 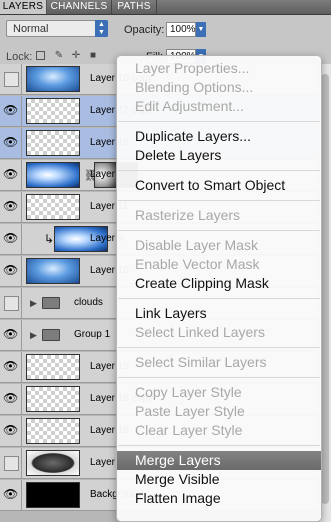 What do you see at coordinates (189, 430) in the screenshot?
I see `menu-item-clear-layer-style: Clear Layer Style` at bounding box center [189, 430].